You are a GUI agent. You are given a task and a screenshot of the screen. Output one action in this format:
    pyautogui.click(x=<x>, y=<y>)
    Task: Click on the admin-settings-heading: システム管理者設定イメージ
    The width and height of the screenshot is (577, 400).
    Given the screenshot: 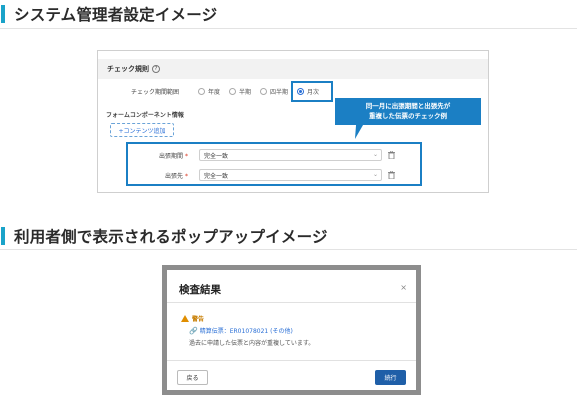 What is the action you would take?
    pyautogui.click(x=108, y=14)
    